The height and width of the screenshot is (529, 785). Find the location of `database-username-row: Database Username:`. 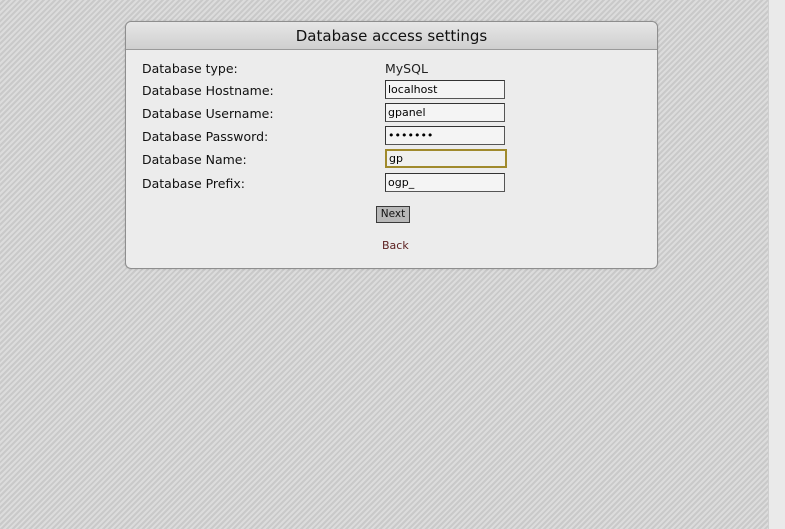

database-username-row: Database Username: is located at coordinates (392, 114).